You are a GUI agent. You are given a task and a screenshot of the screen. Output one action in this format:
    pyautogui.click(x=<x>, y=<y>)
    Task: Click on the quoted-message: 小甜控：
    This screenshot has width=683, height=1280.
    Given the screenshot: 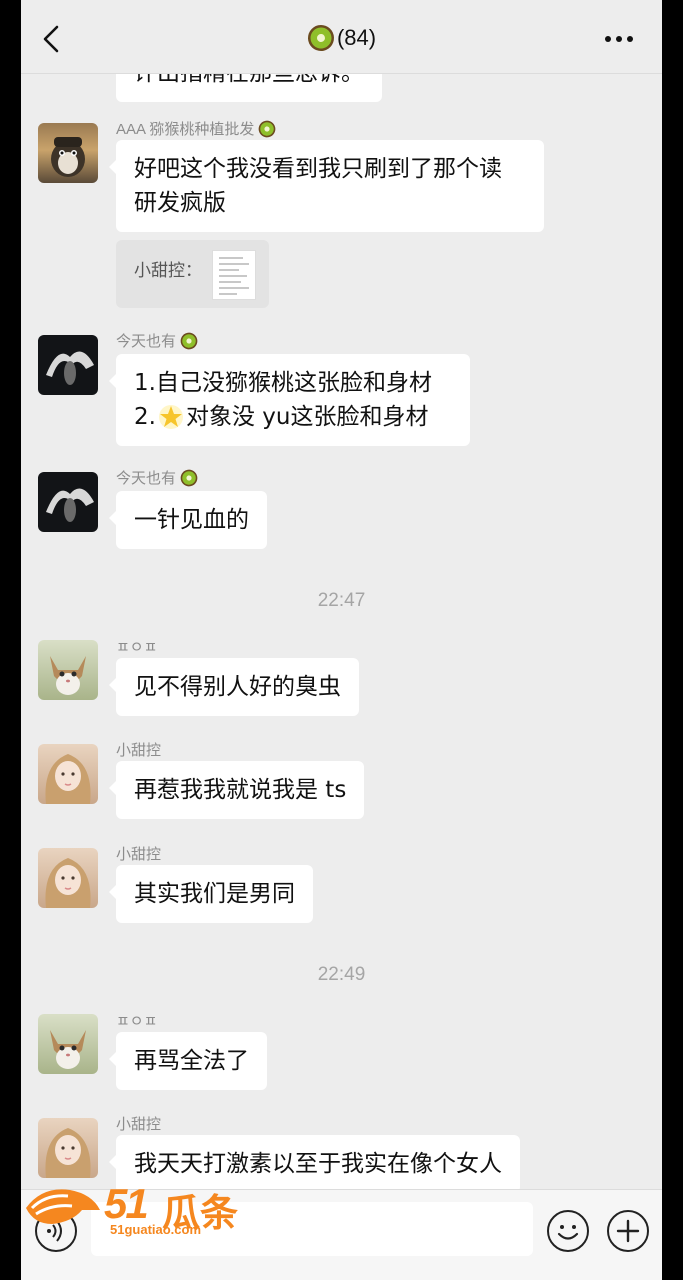 What is the action you would take?
    pyautogui.click(x=192, y=274)
    